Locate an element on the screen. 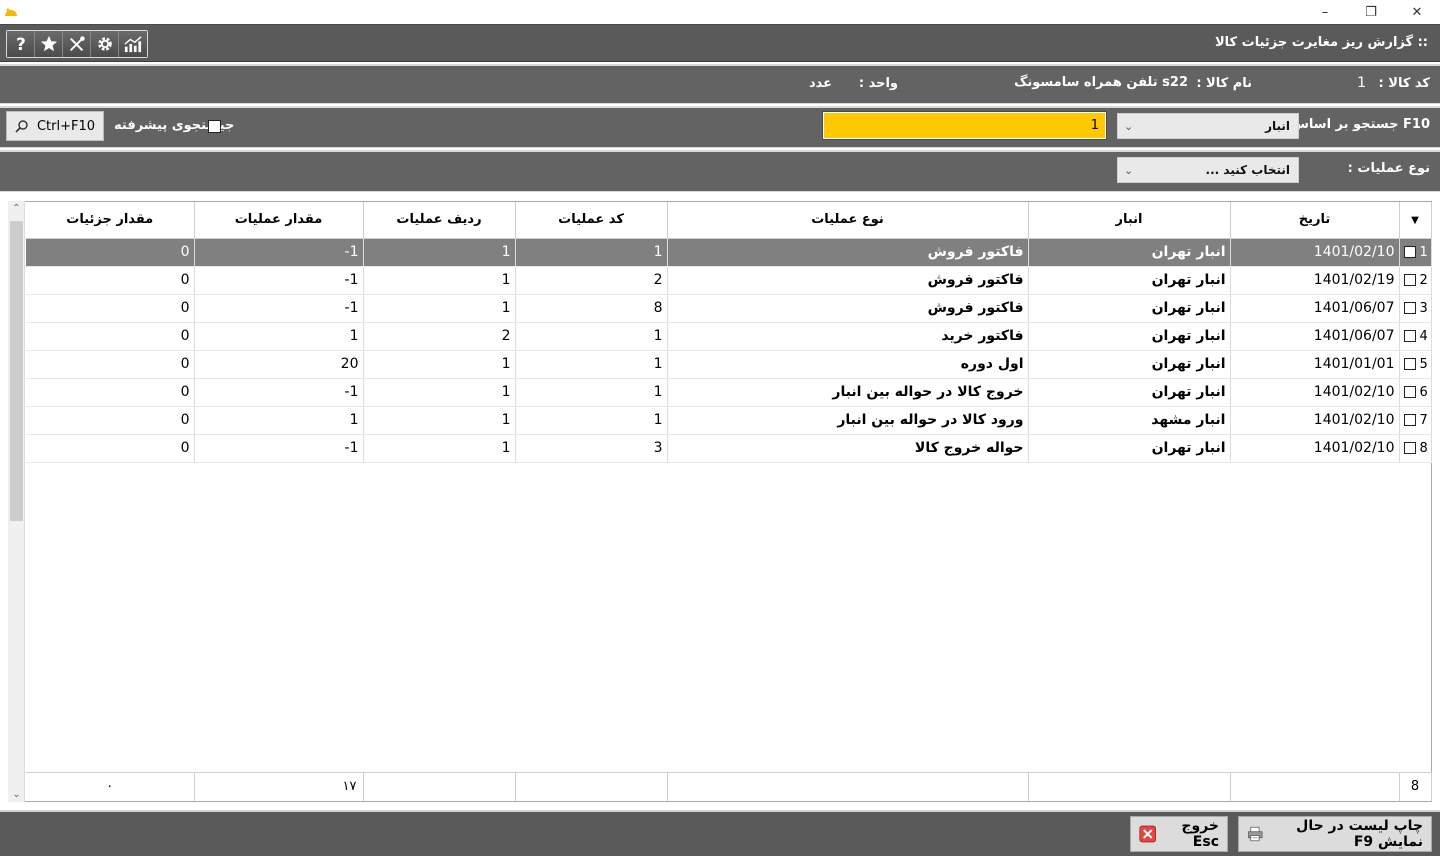 The height and width of the screenshot is (856, 1440). search-field-combo: انبار ⌄ is located at coordinates (1208, 126).